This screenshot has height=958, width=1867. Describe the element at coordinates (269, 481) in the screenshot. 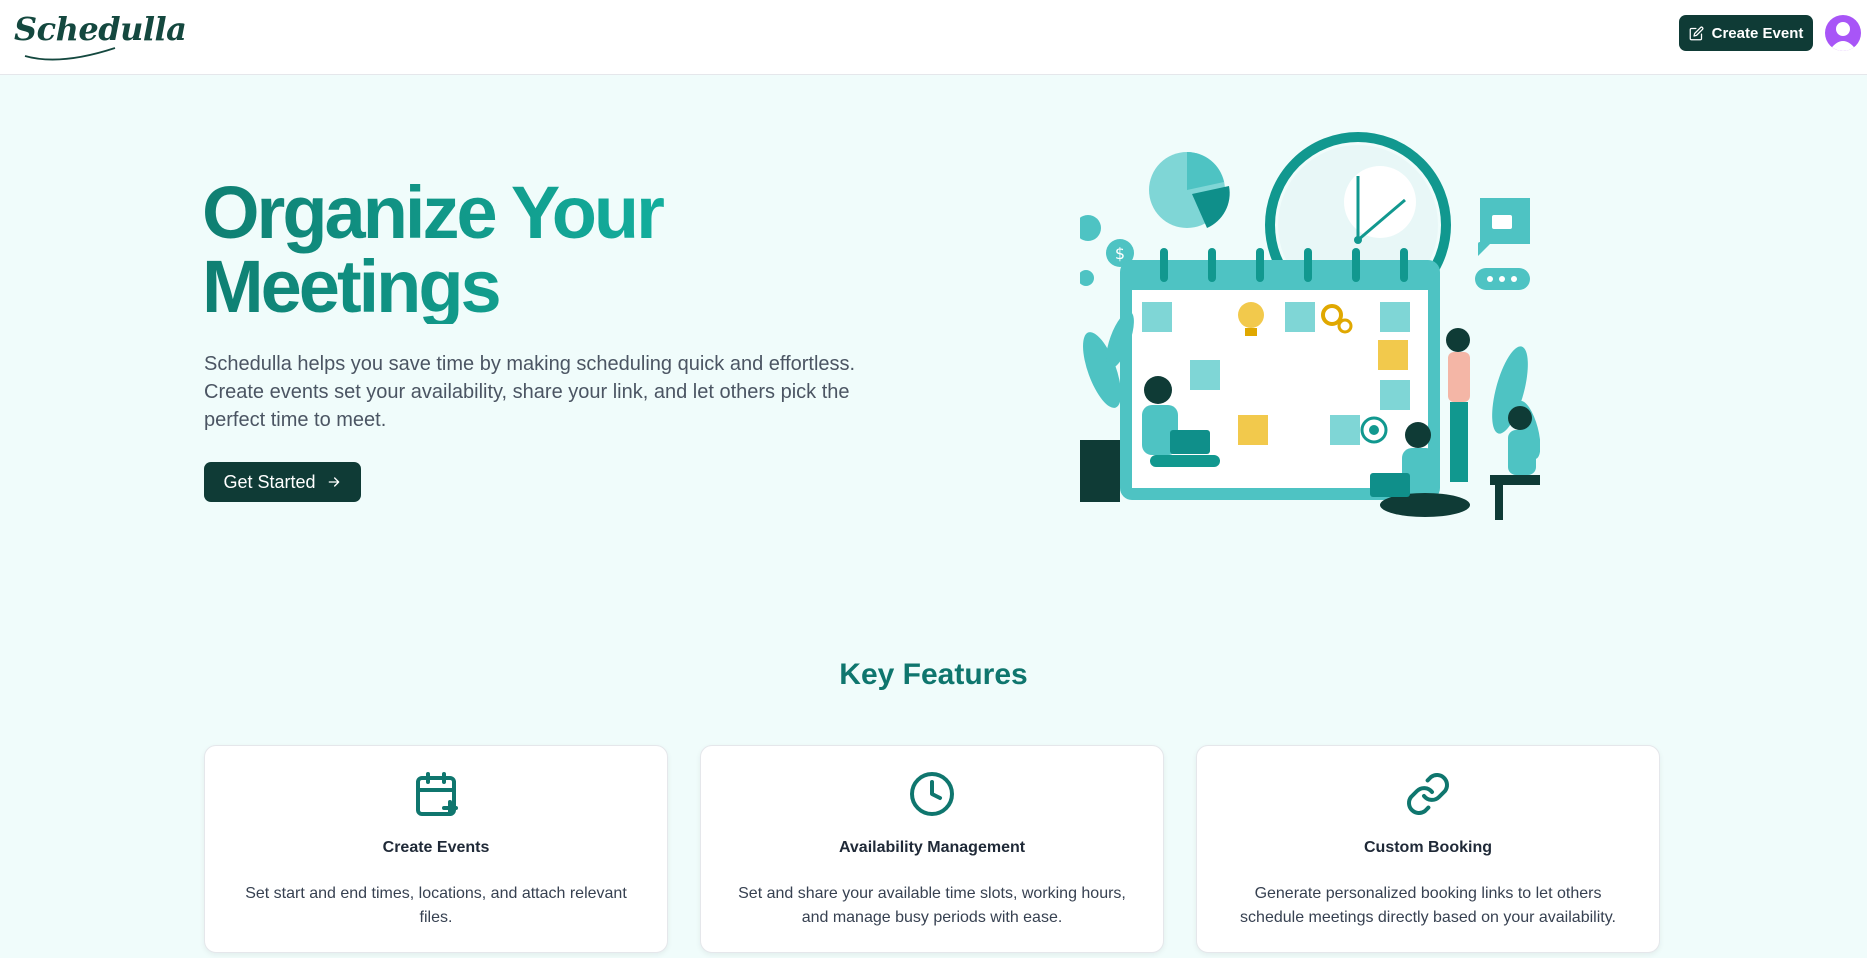

I see `get-started-label: Get Started` at that location.